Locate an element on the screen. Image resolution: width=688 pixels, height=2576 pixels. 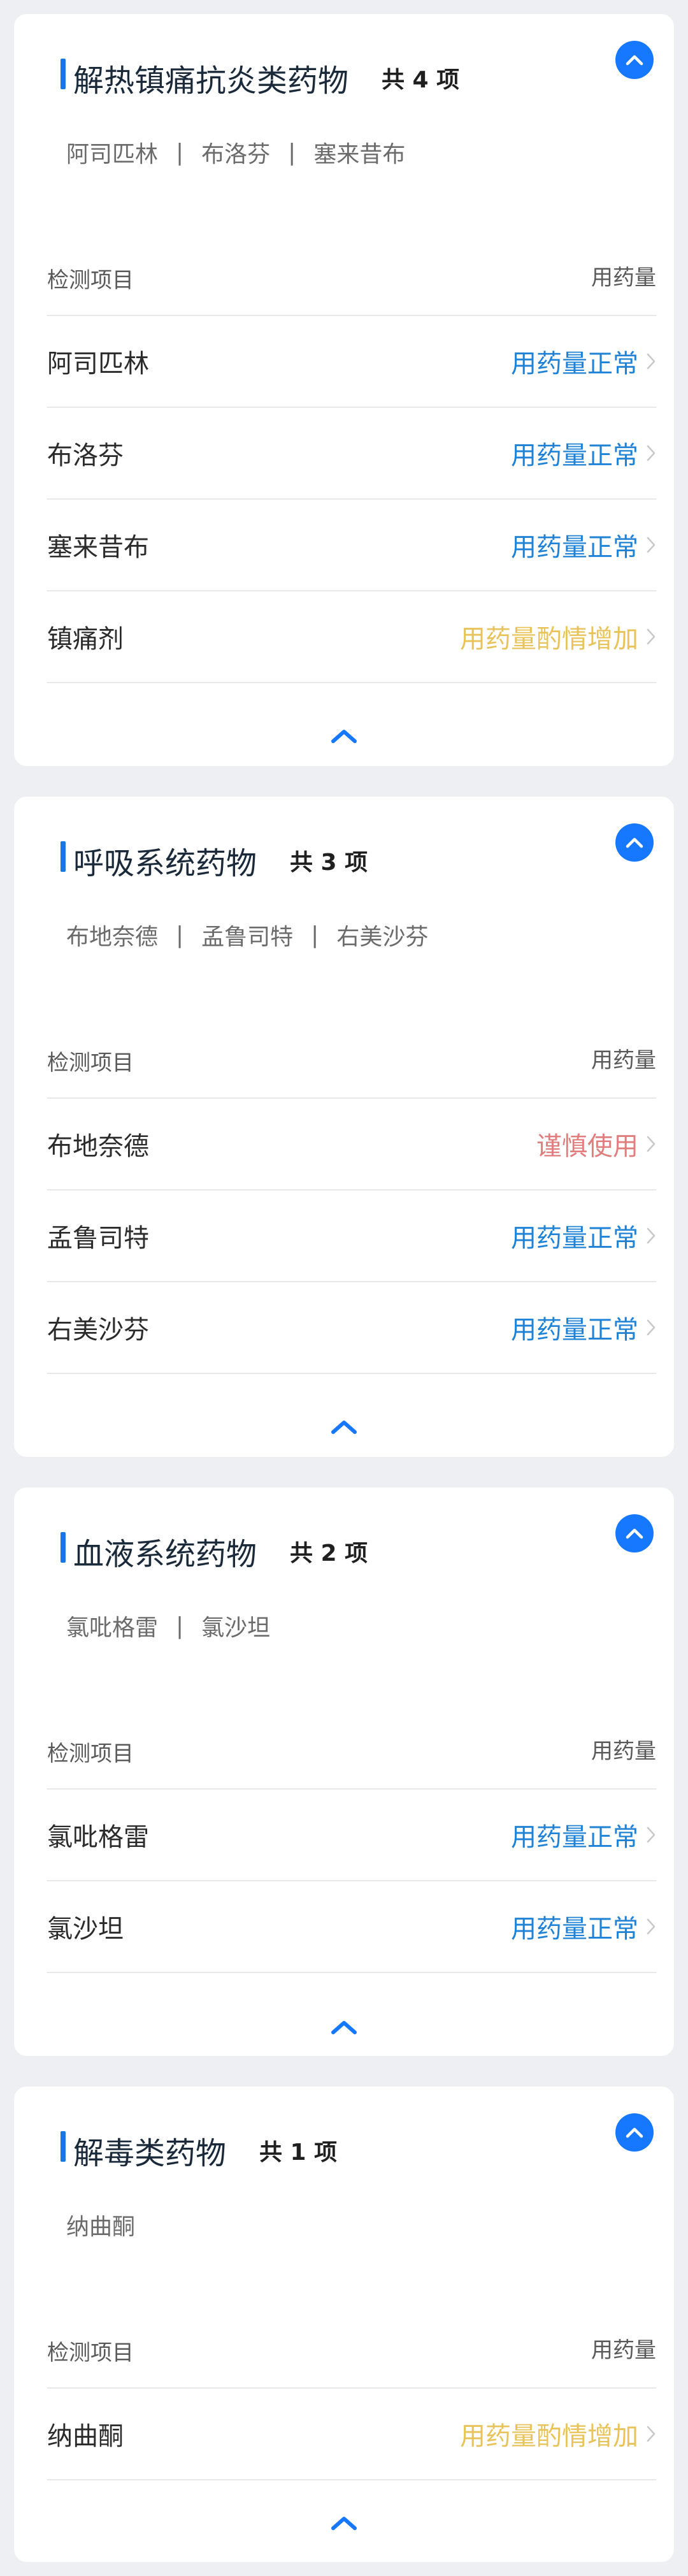
section-header: 解热镇痛抗炎类药物 共 4 项 is located at coordinates (260, 77).